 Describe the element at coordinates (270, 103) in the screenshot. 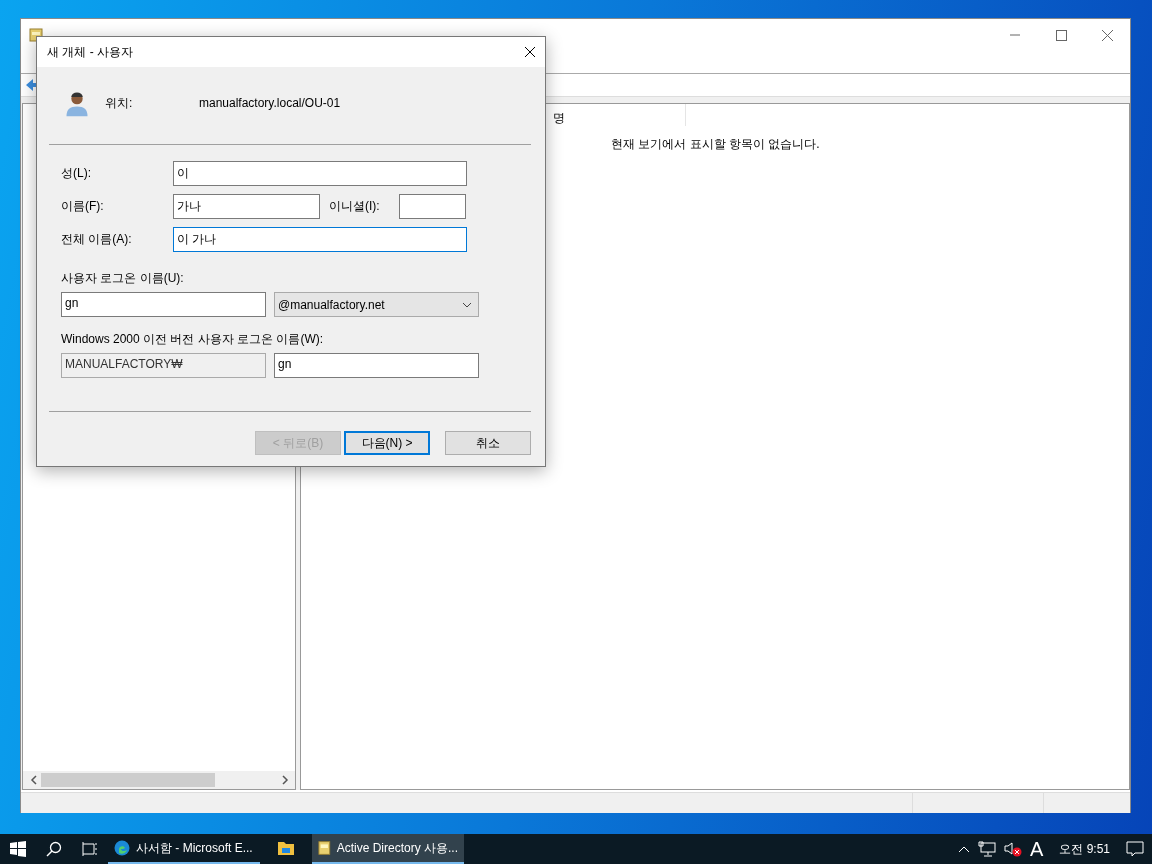

I see `location-path: manualfactory.local/OU-01` at that location.